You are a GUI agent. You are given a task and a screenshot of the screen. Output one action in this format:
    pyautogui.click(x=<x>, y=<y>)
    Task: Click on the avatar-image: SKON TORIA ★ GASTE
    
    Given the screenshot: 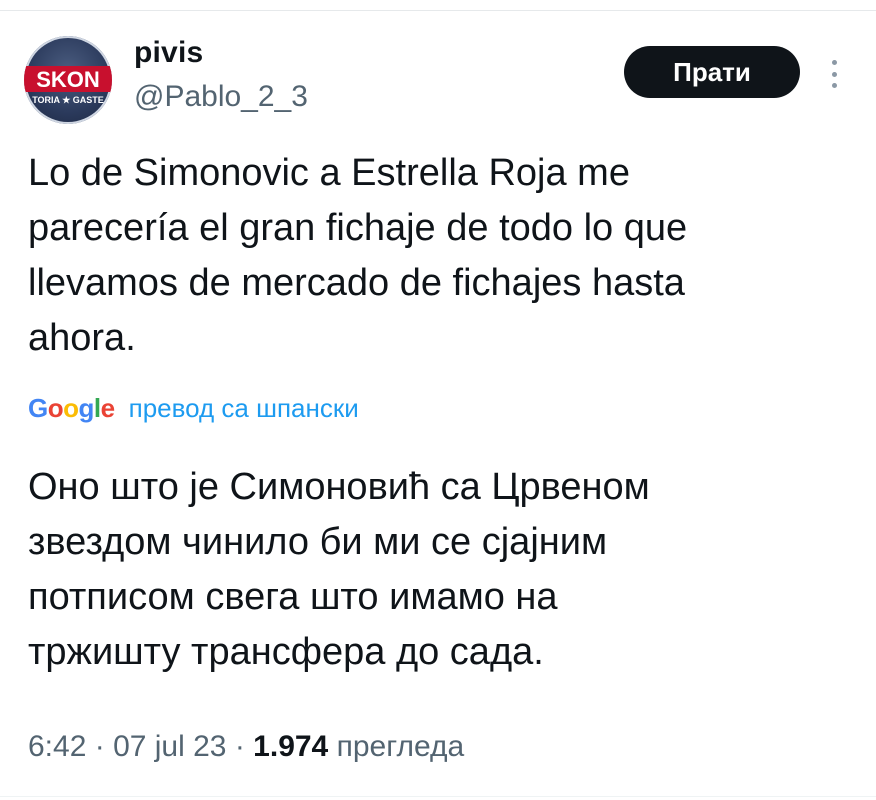 What is the action you would take?
    pyautogui.click(x=68, y=85)
    